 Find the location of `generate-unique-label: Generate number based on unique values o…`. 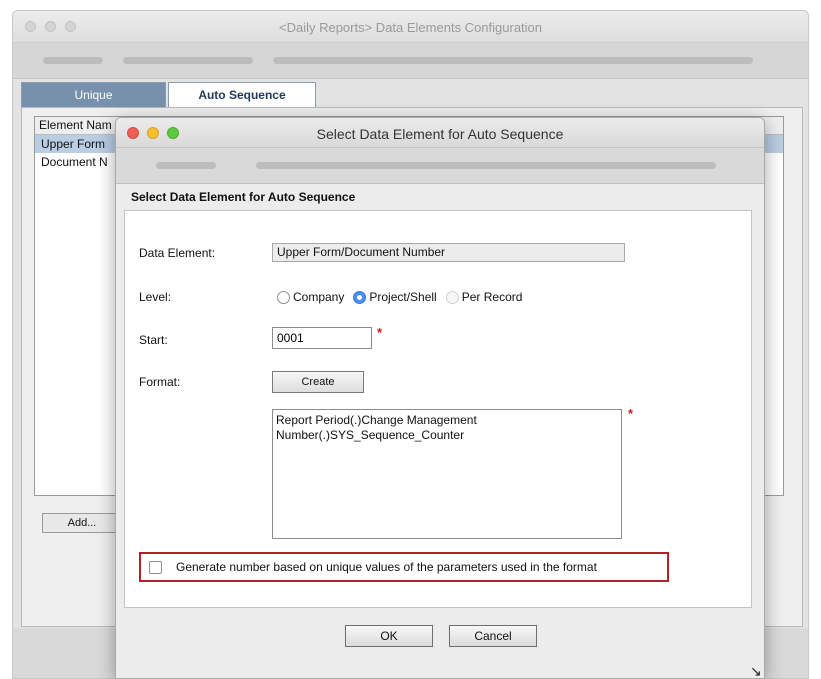

generate-unique-label: Generate number based on unique values o… is located at coordinates (386, 567).